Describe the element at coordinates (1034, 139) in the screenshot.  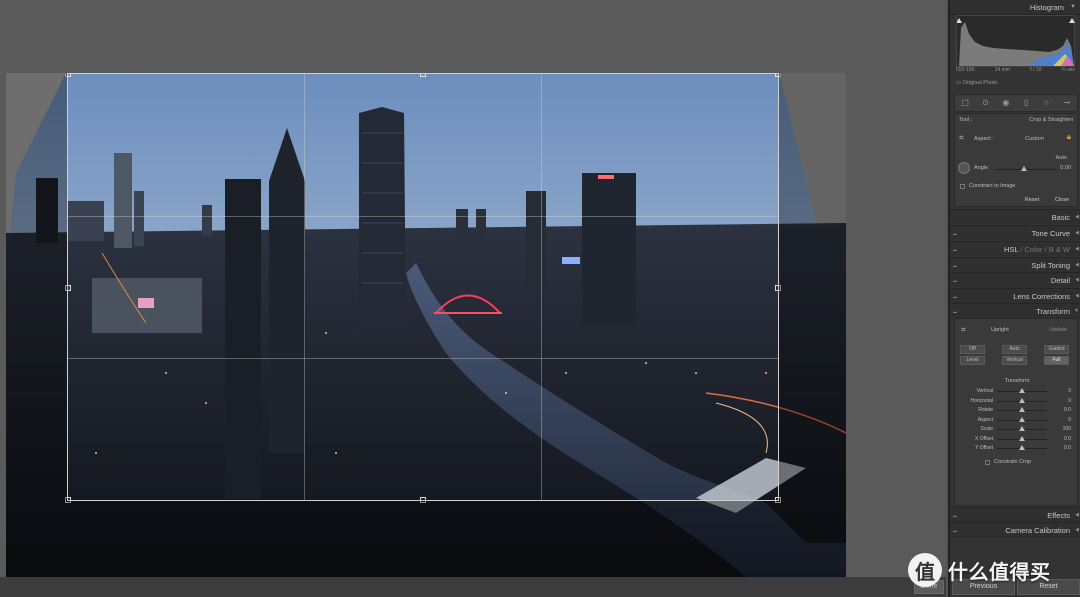
I see `aspect-select: Custom` at that location.